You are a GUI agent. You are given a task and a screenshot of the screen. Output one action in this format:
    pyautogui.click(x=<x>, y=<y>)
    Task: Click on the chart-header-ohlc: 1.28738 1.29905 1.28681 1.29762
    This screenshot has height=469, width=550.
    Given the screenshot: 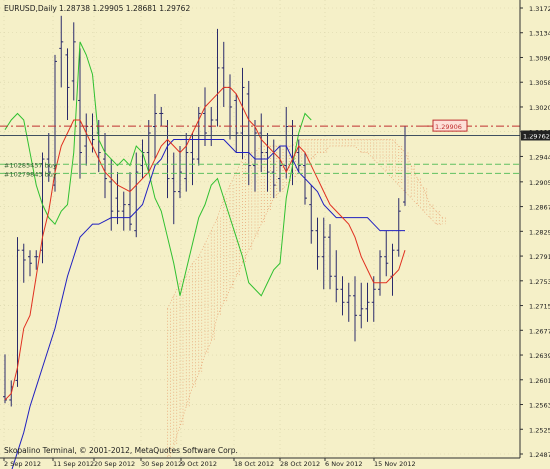 What is the action you would take?
    pyautogui.click(x=124, y=8)
    